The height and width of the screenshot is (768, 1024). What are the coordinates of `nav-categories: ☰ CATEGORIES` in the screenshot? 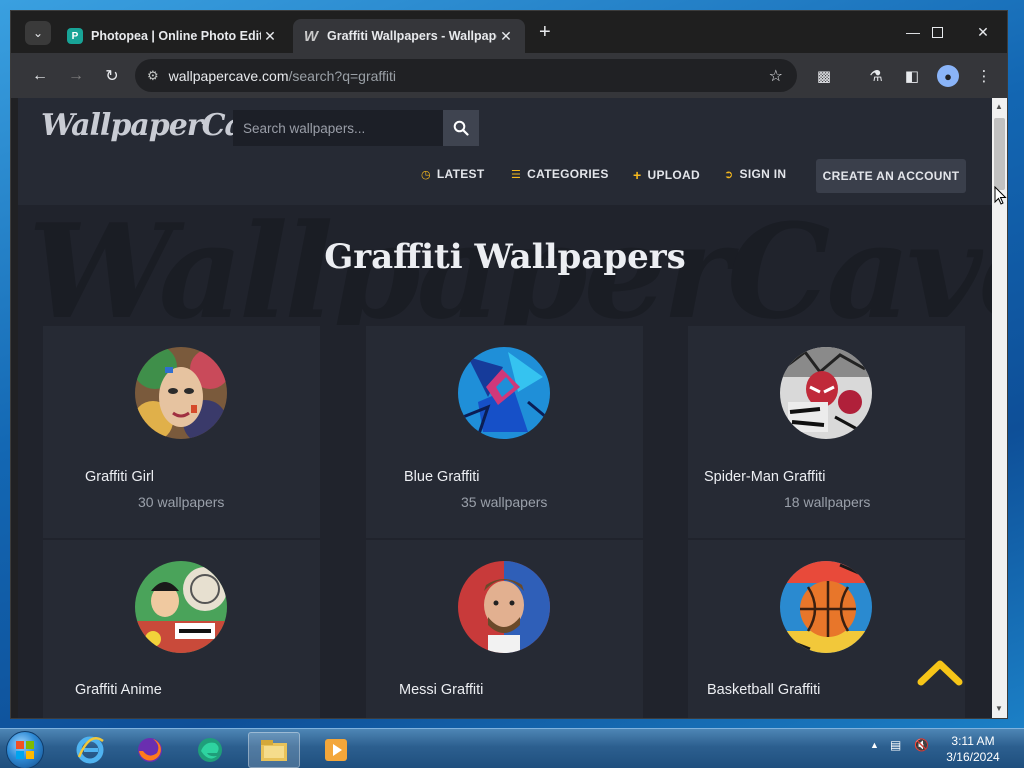 It's located at (560, 174).